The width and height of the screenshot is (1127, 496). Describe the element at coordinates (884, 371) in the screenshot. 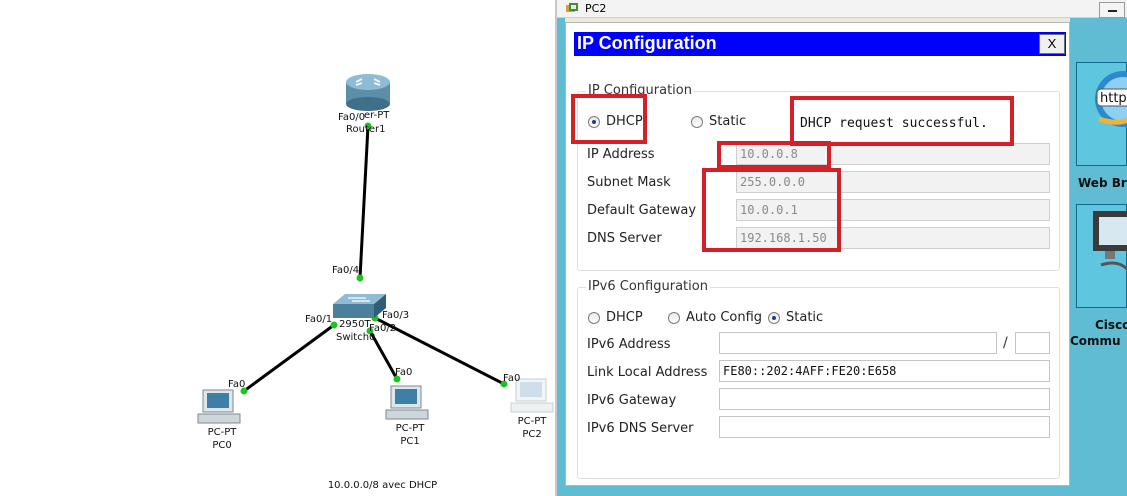

I see `link-local-address-field: FE80::202:4AFF:FE20:E658` at that location.